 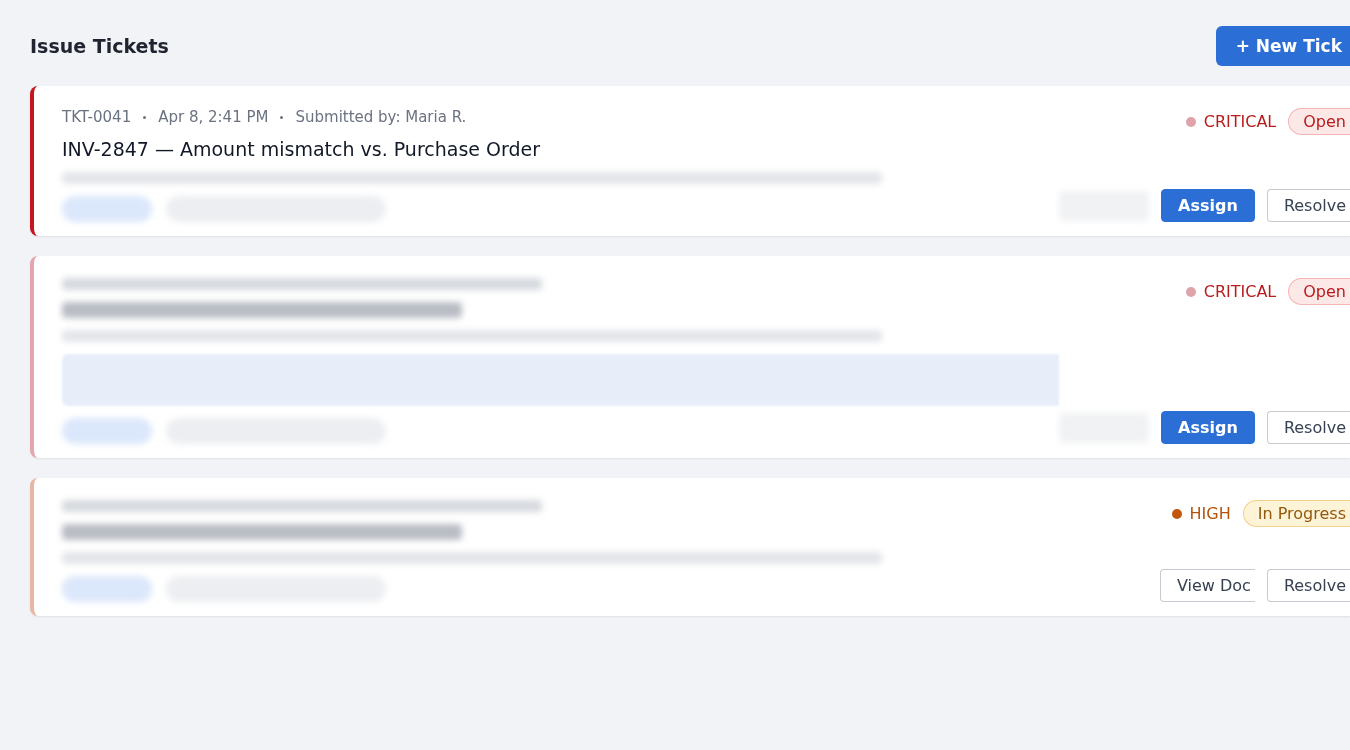 I want to click on severity-label: HIGH, so click(x=1210, y=513).